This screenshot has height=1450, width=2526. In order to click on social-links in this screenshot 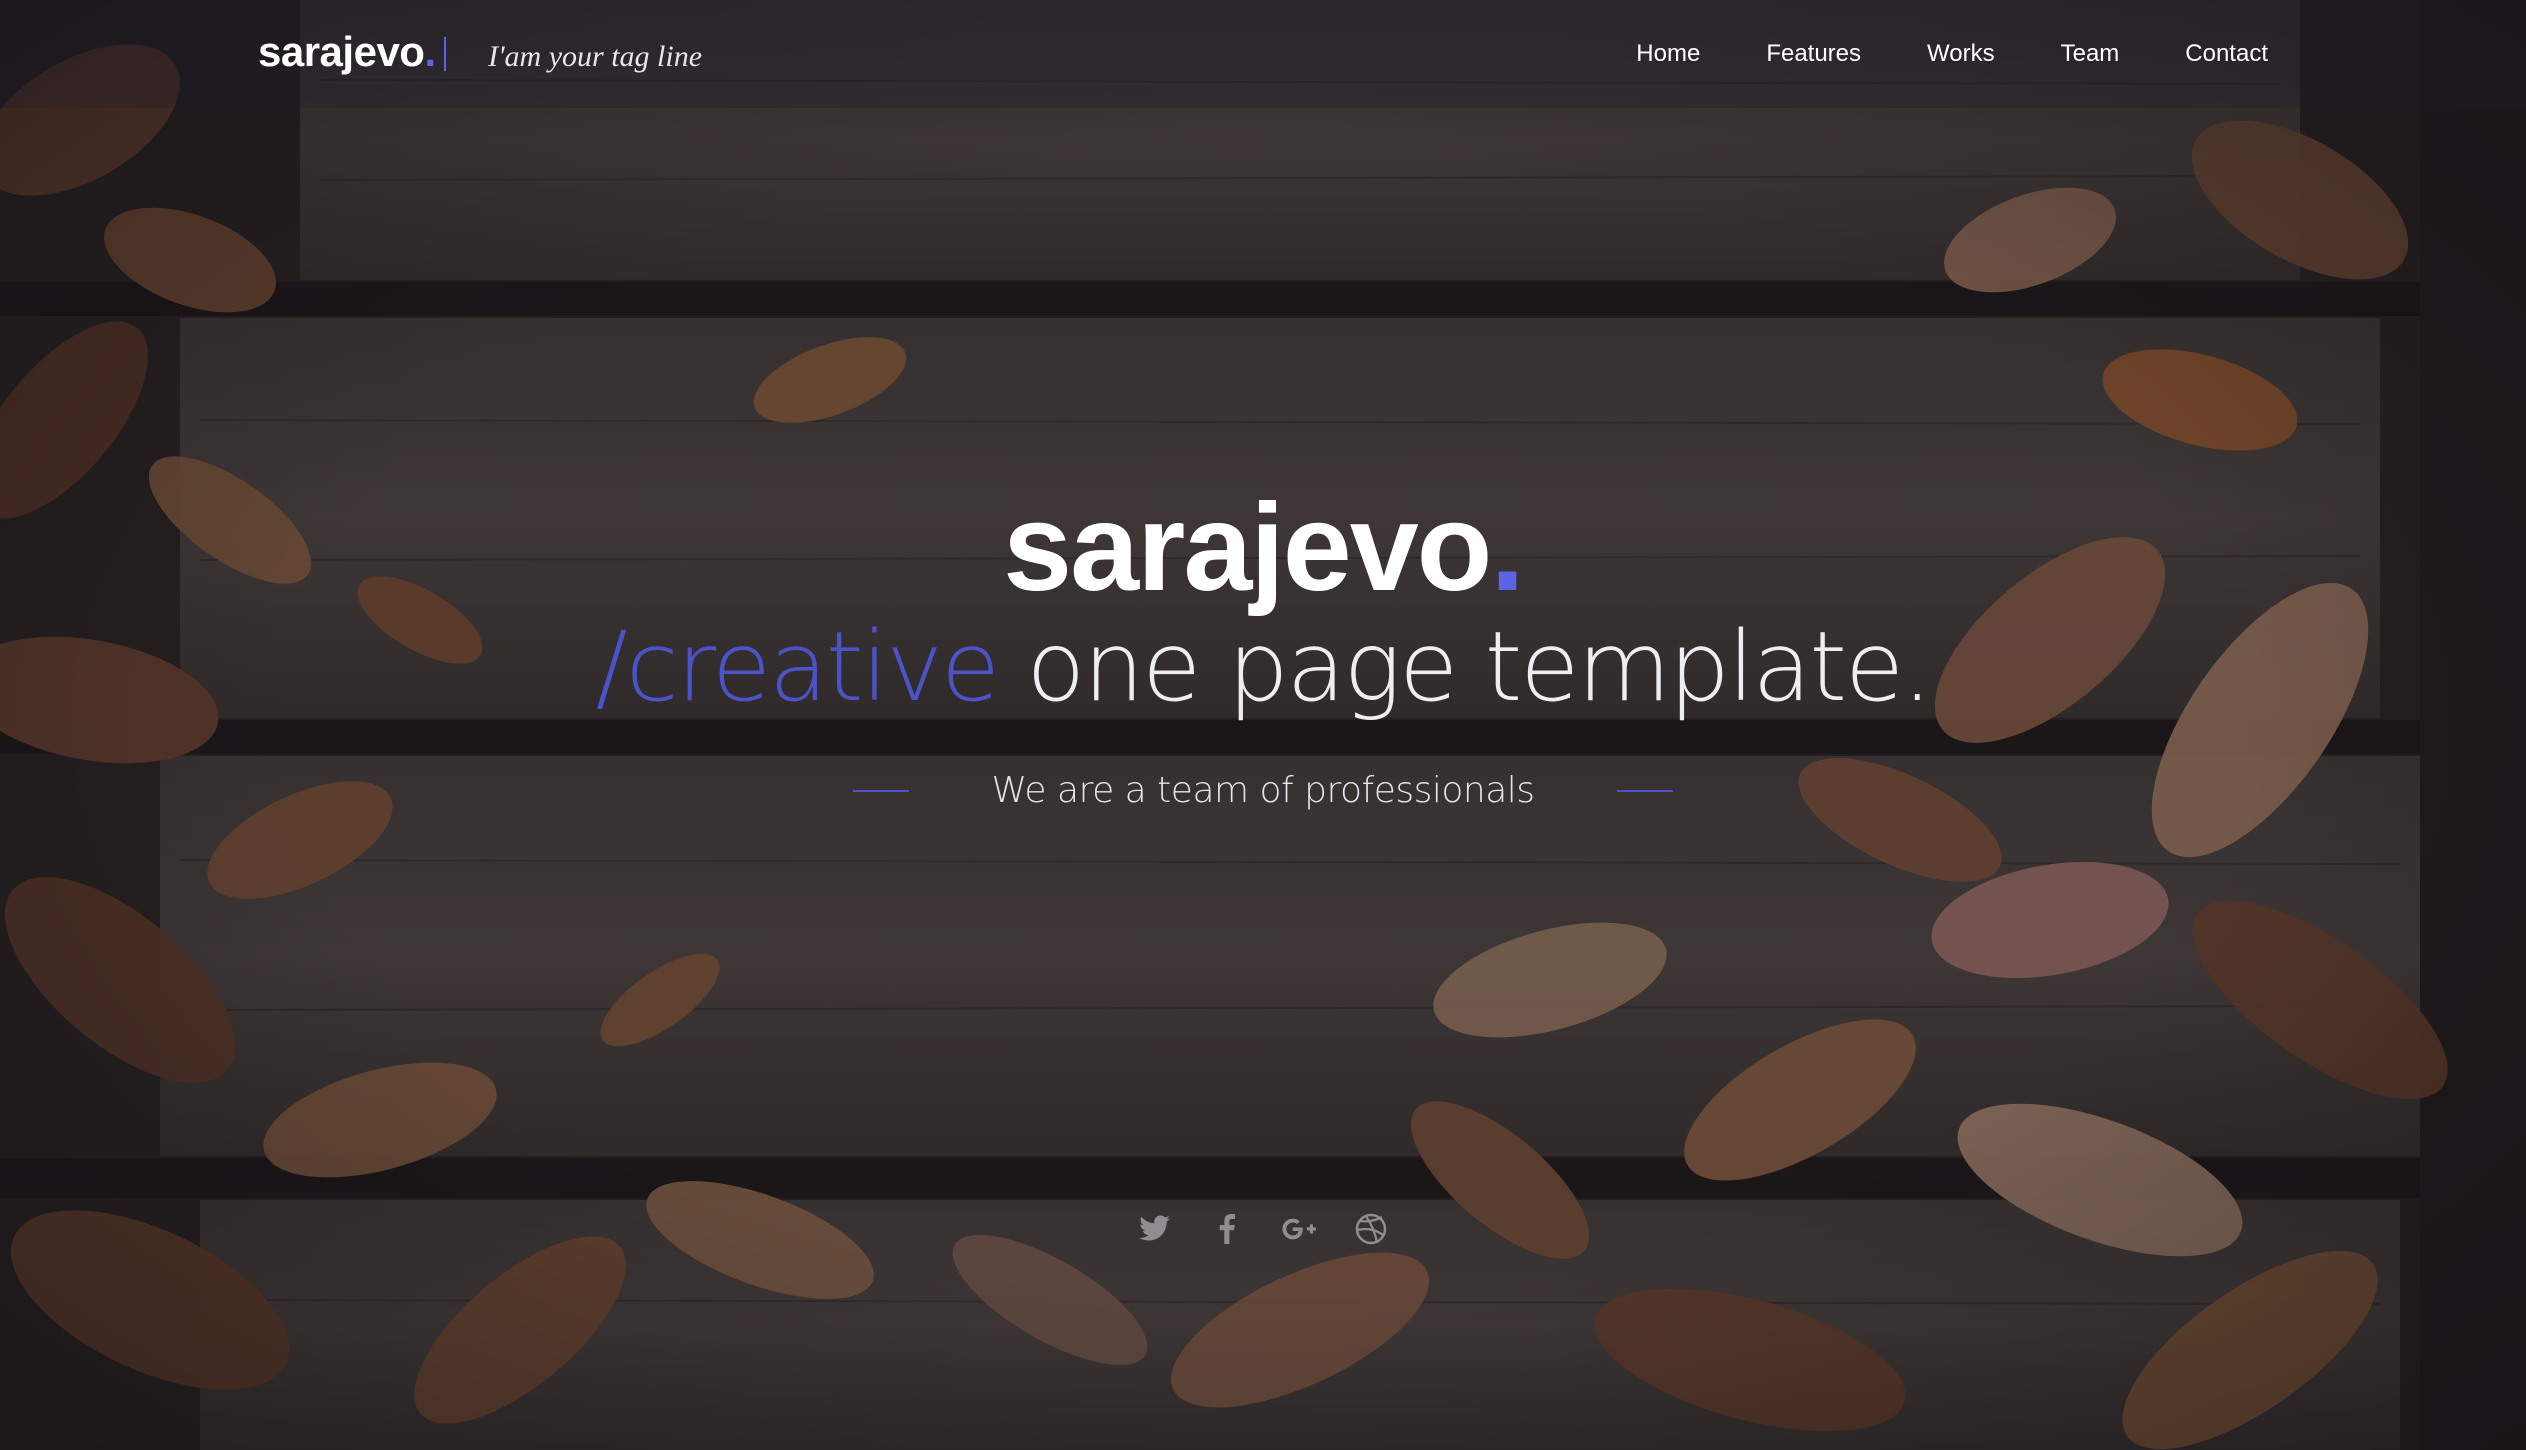, I will do `click(1263, 1229)`.